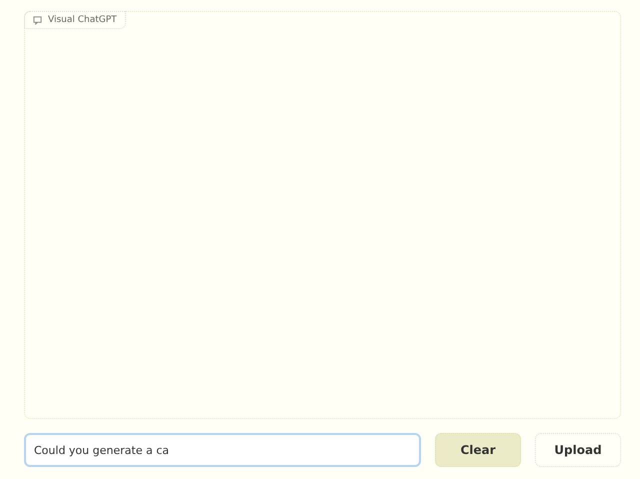 This screenshot has height=479, width=640. I want to click on chat-icon, so click(37, 20).